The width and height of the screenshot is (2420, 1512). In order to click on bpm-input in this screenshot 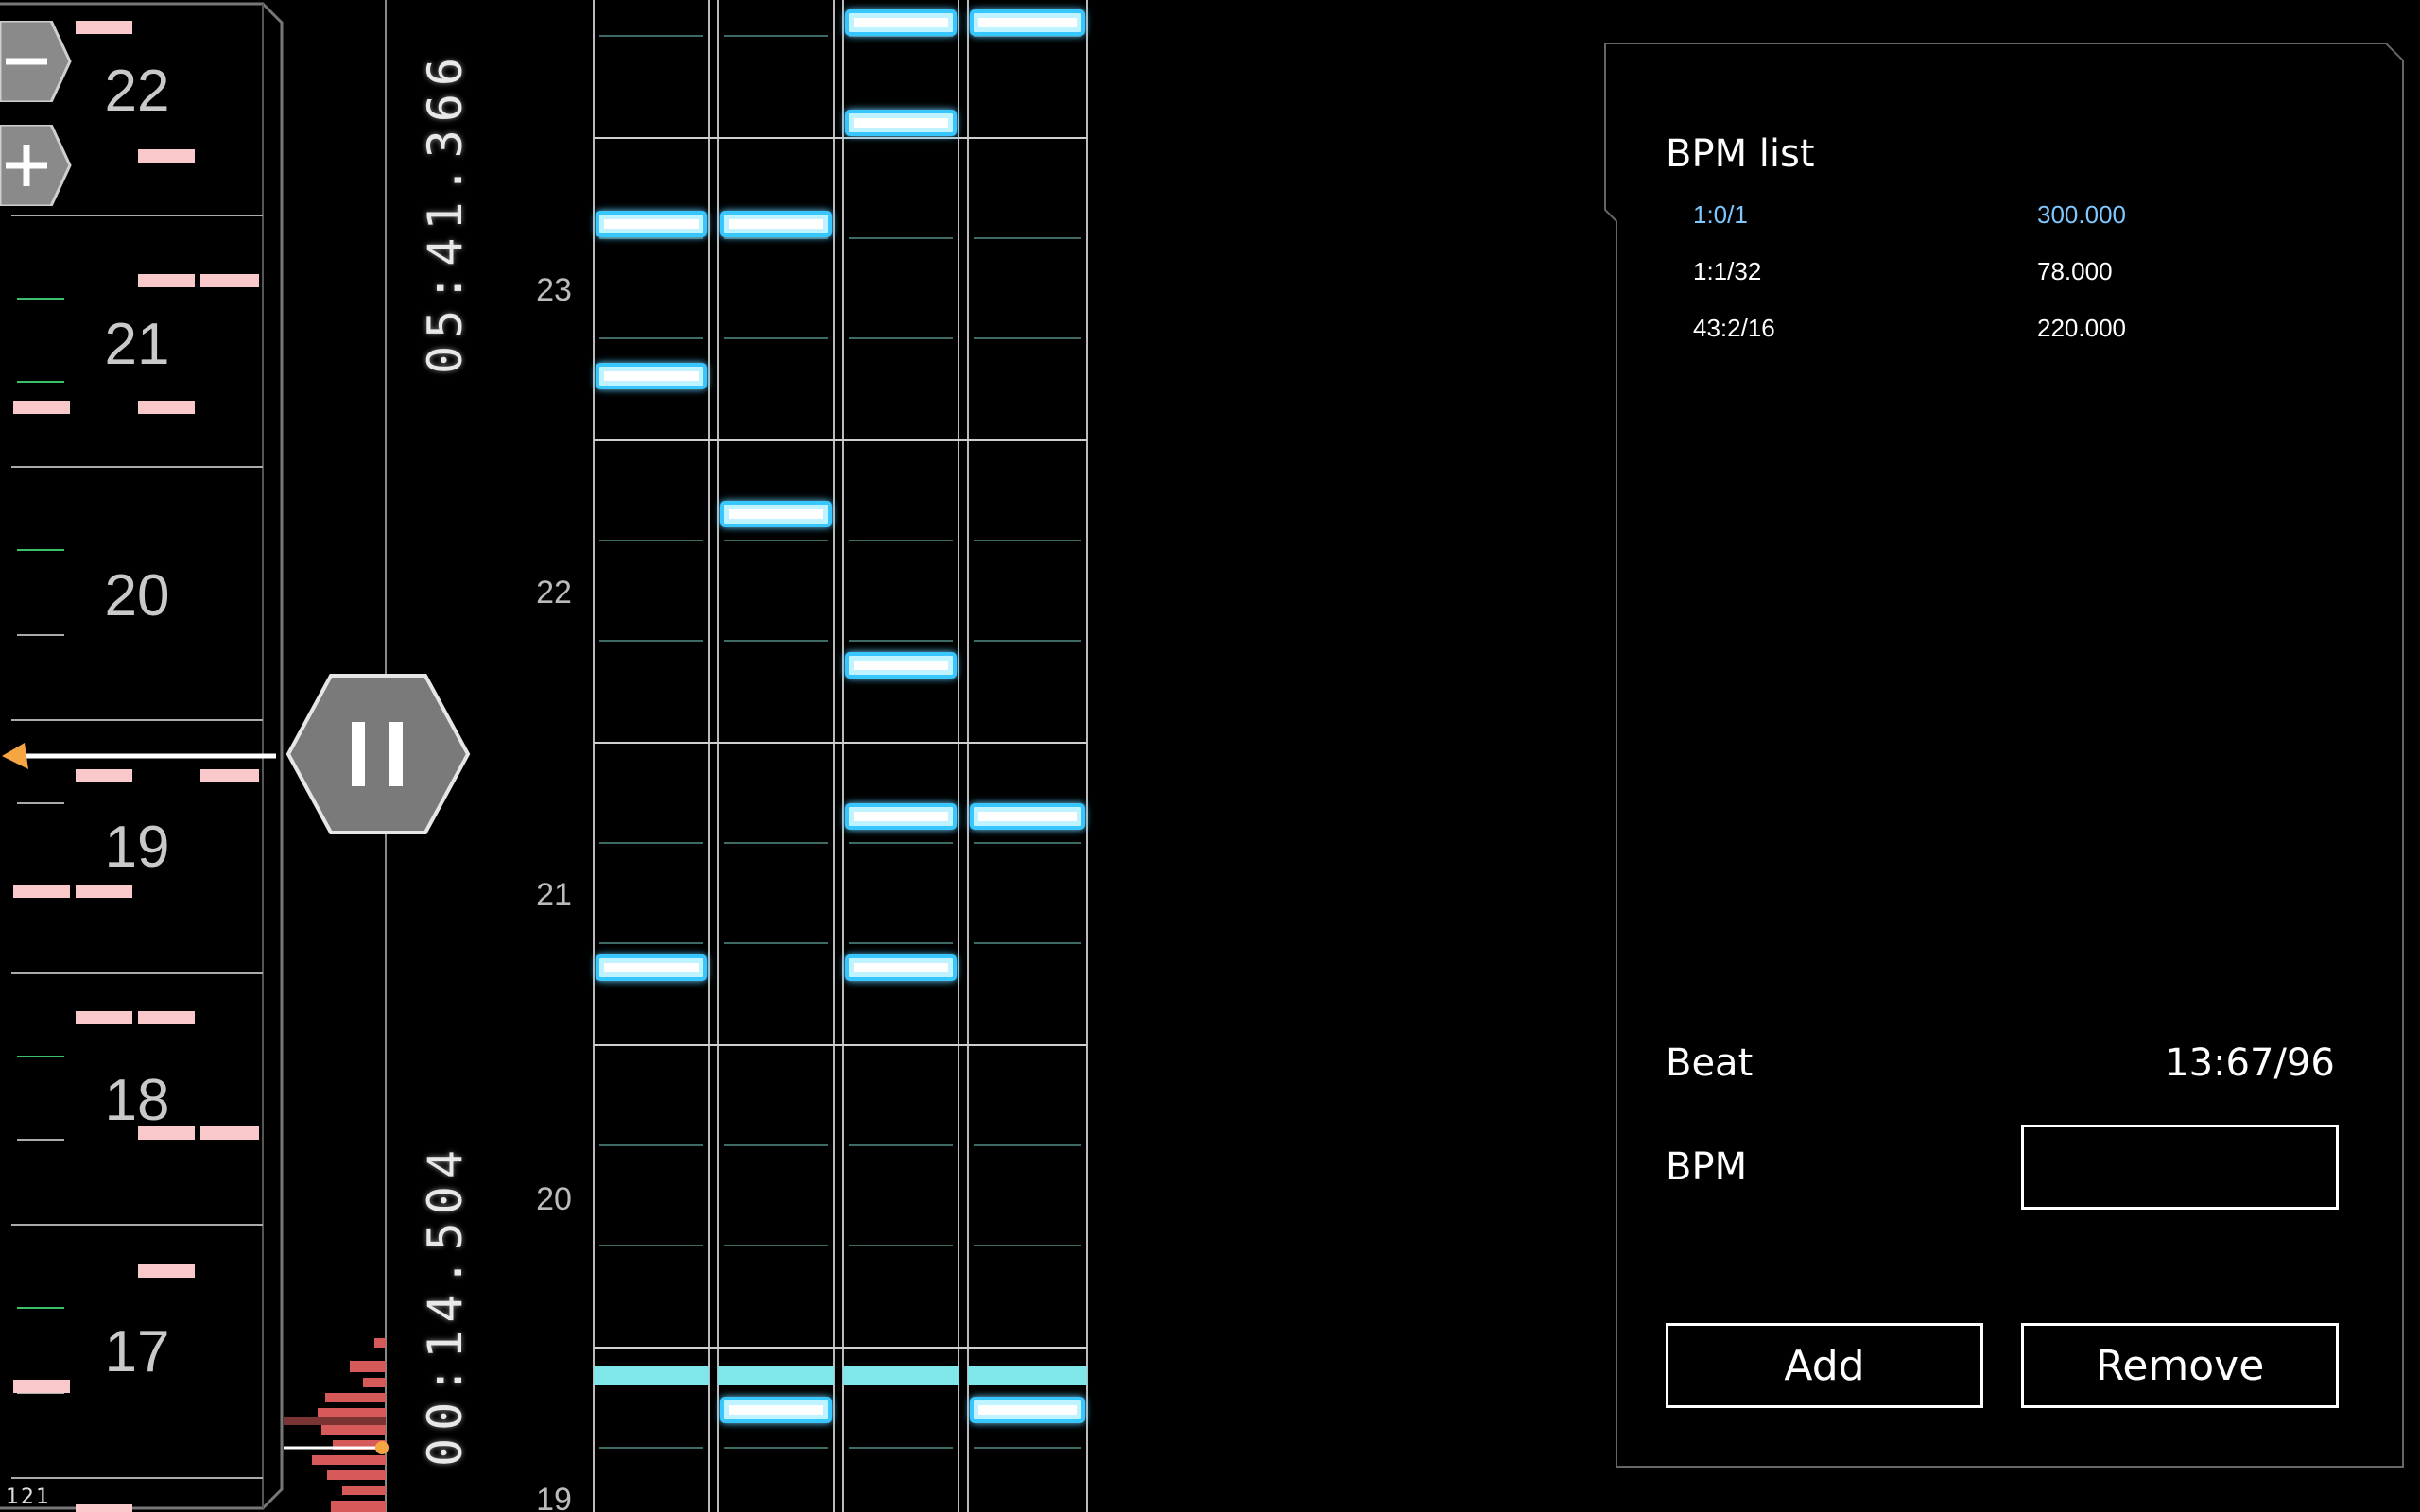, I will do `click(2180, 1167)`.